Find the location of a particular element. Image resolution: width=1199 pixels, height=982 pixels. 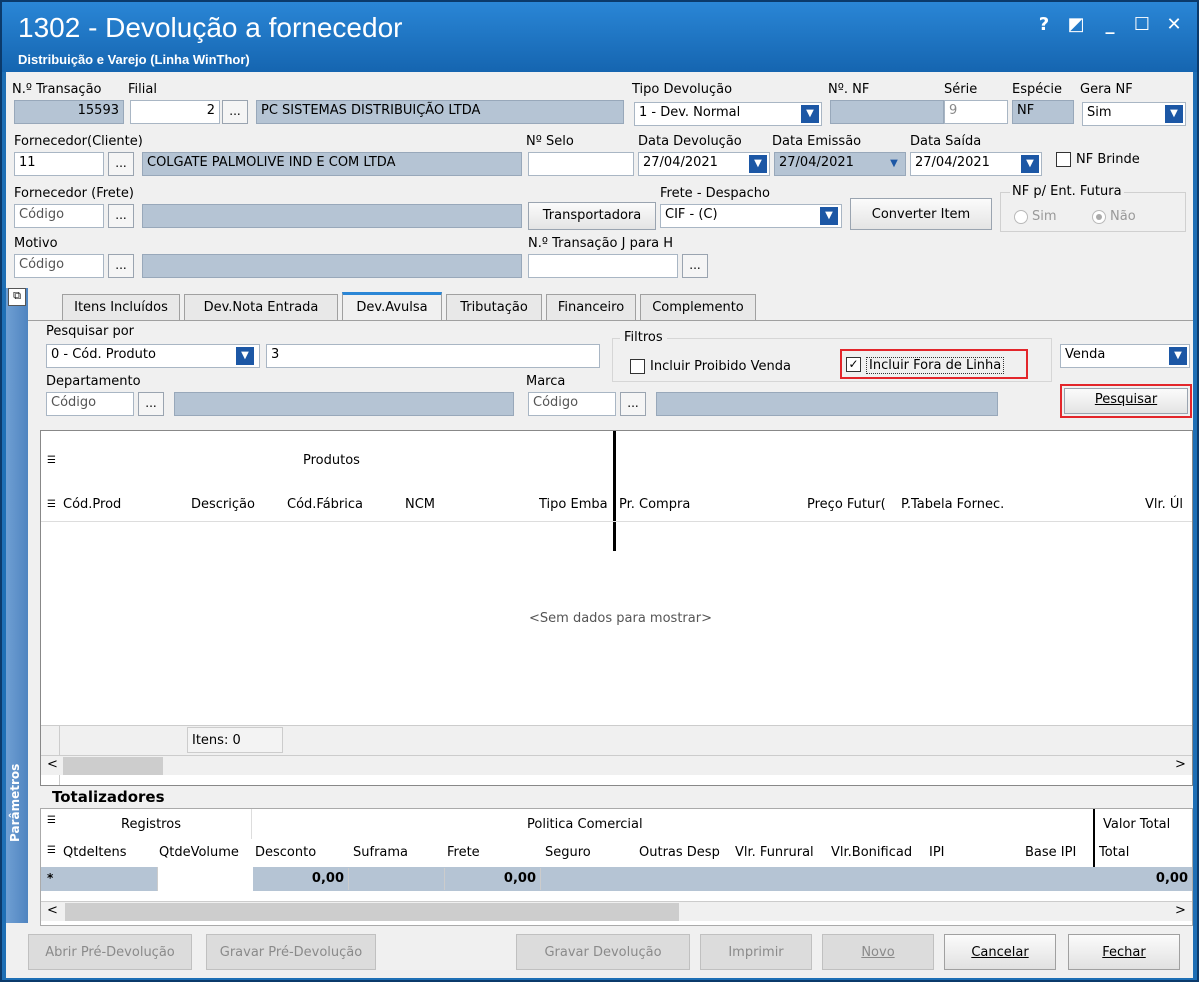

col-frete: Frete is located at coordinates (463, 852).